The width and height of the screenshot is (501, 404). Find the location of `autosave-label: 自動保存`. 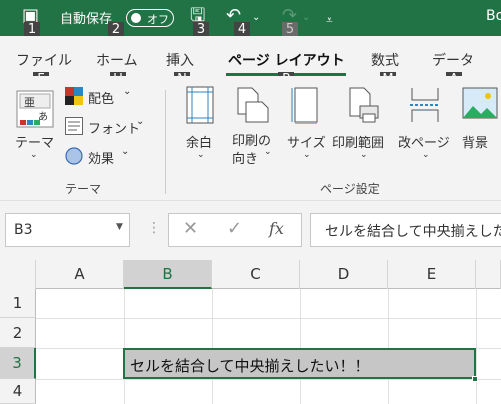

autosave-label: 自動保存 is located at coordinates (86, 19).